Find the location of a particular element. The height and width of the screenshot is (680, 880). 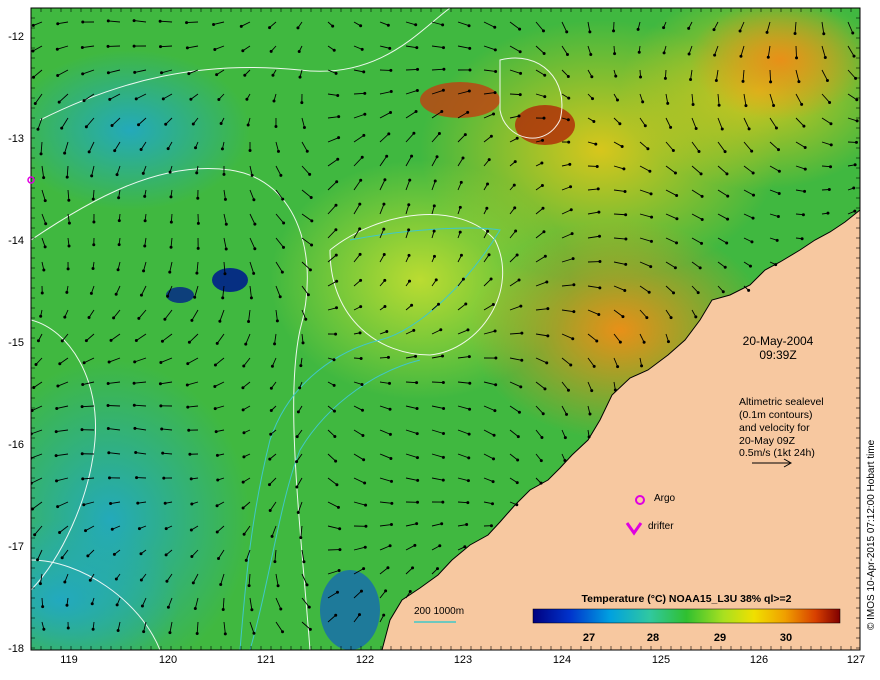

colorbar-title: Temperature (°C) NOAA15_L3U 38% ql>=2 is located at coordinates (686, 599).